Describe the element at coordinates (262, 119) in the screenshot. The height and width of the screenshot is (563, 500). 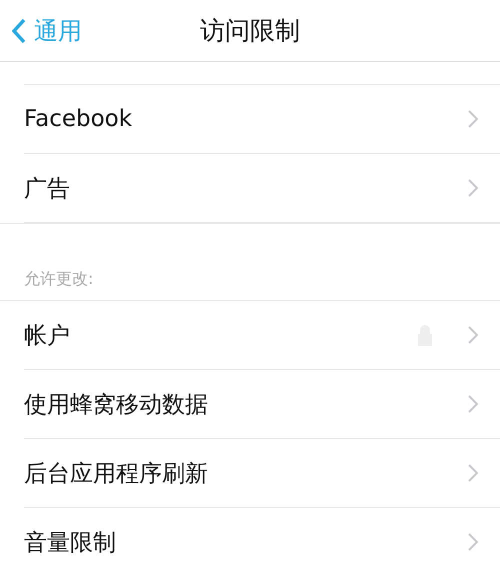
I see `settings-row: Facebook` at that location.